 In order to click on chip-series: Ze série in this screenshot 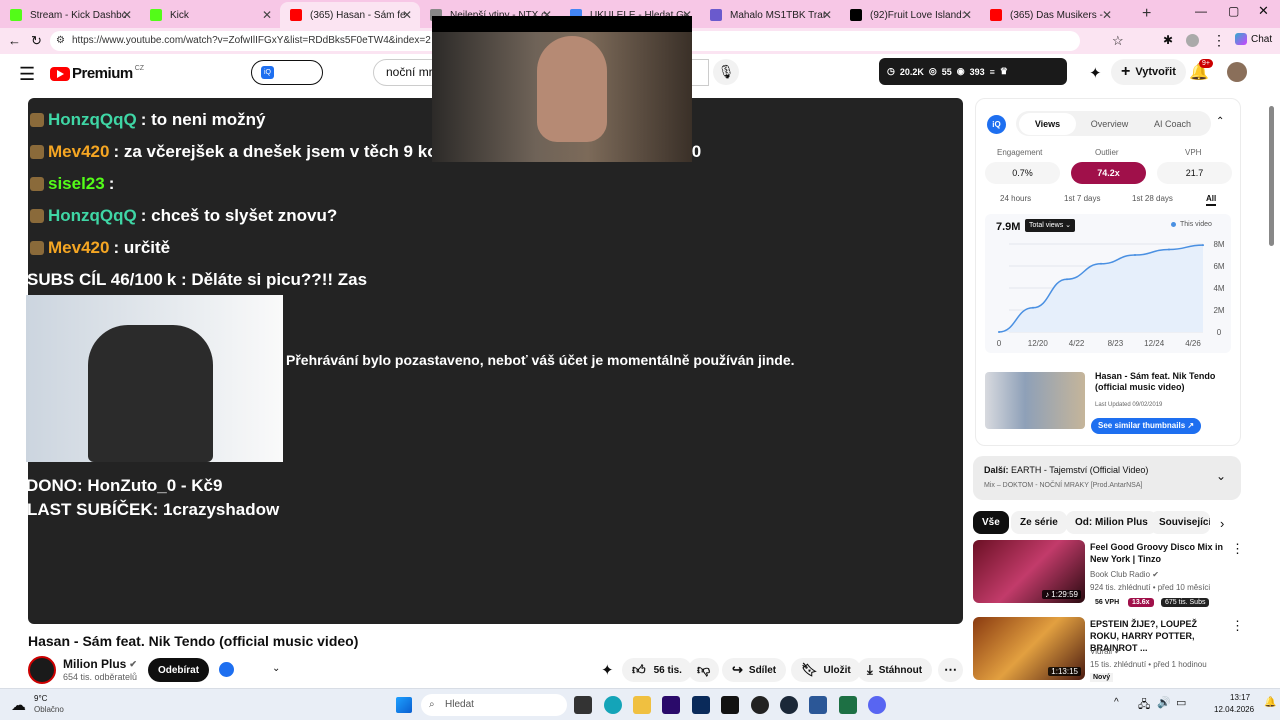, I will do `click(1039, 522)`.